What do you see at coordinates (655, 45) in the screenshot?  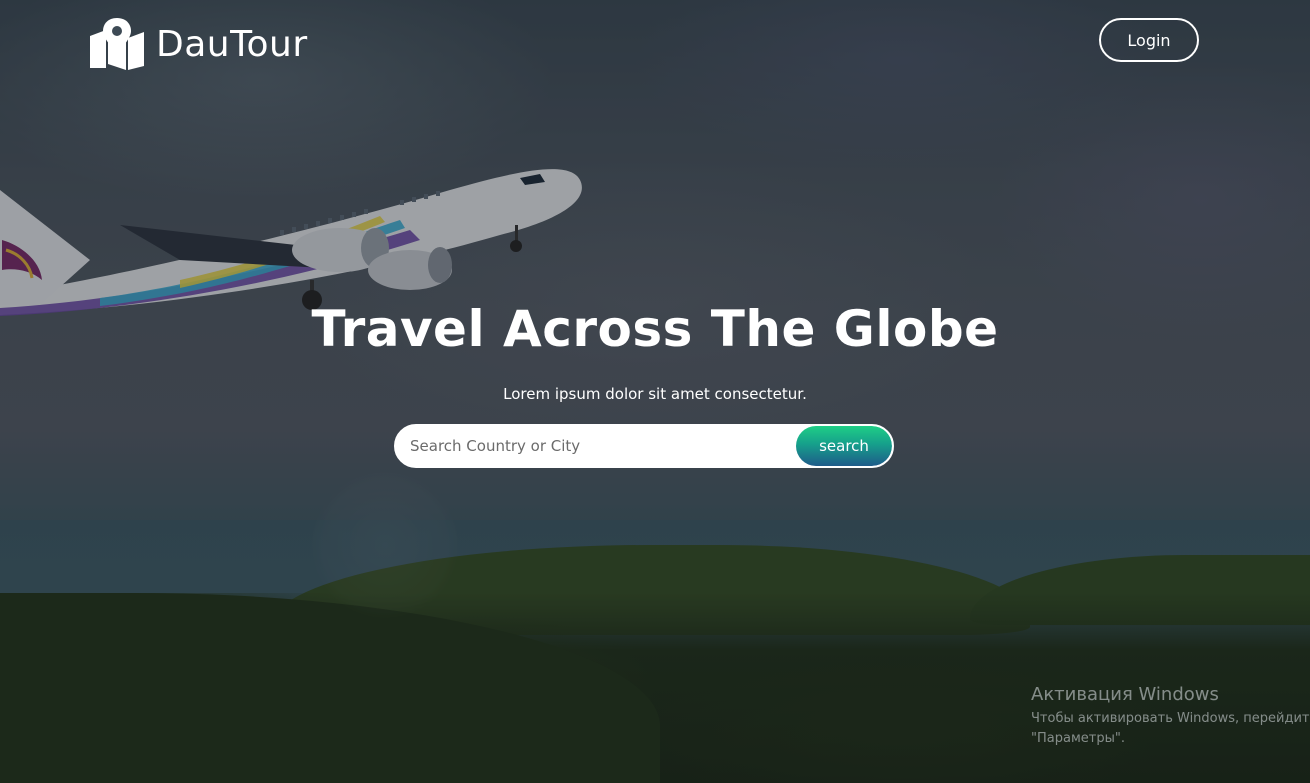 I see `navbar: DauTour Login` at bounding box center [655, 45].